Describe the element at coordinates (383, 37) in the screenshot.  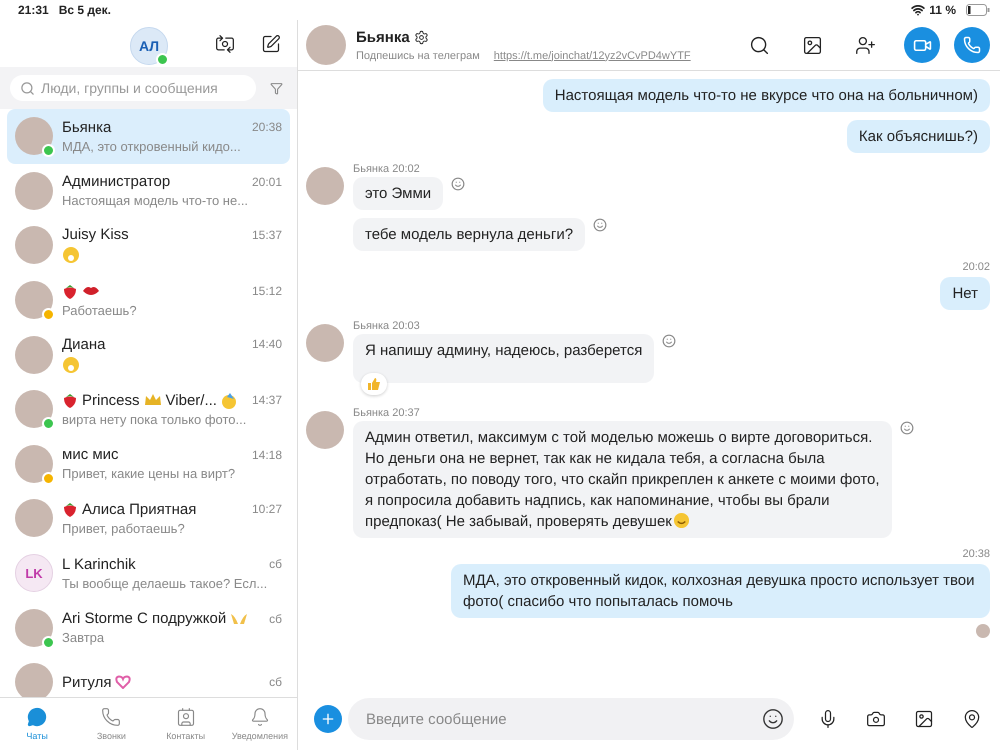
I see `conversation-name: Бьянка` at that location.